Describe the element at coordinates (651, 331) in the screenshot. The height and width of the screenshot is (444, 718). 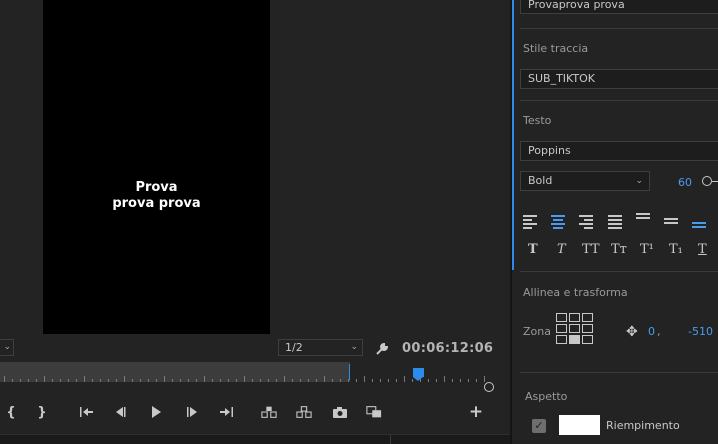
I see `position-x-value: 0` at that location.